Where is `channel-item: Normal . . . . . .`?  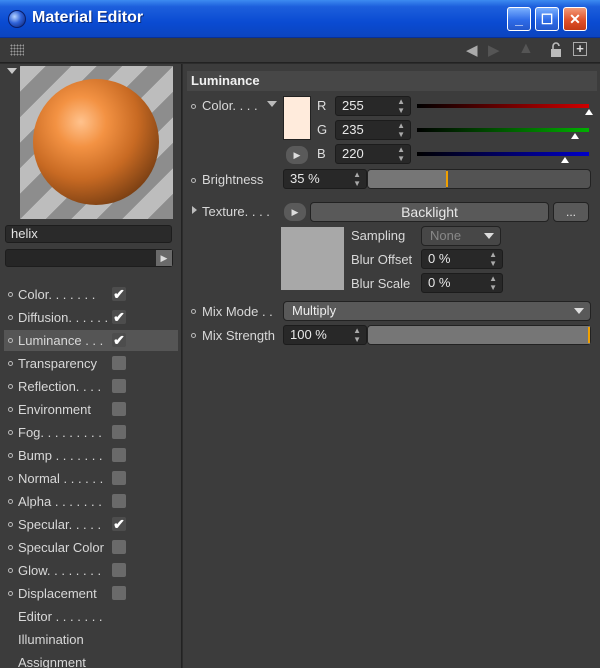 channel-item: Normal . . . . . . is located at coordinates (91, 478).